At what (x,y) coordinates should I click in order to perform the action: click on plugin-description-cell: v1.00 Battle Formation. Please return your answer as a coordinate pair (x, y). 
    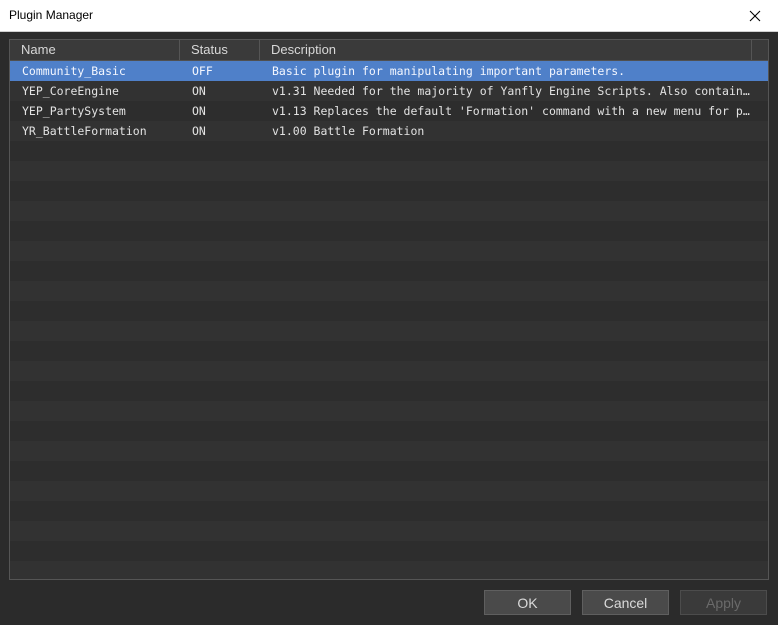
    Looking at the image, I should click on (348, 131).